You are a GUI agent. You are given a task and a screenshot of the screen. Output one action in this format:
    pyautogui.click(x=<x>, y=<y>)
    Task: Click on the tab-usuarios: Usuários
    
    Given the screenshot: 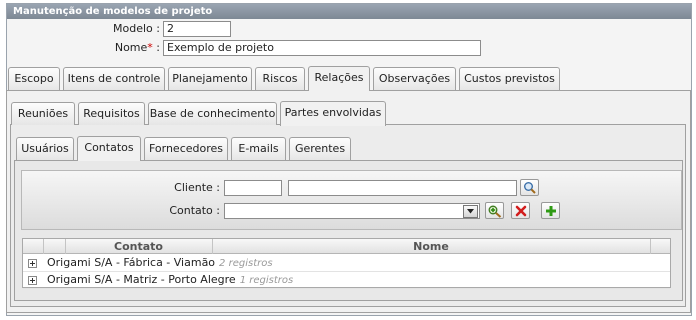 What is the action you would take?
    pyautogui.click(x=45, y=148)
    